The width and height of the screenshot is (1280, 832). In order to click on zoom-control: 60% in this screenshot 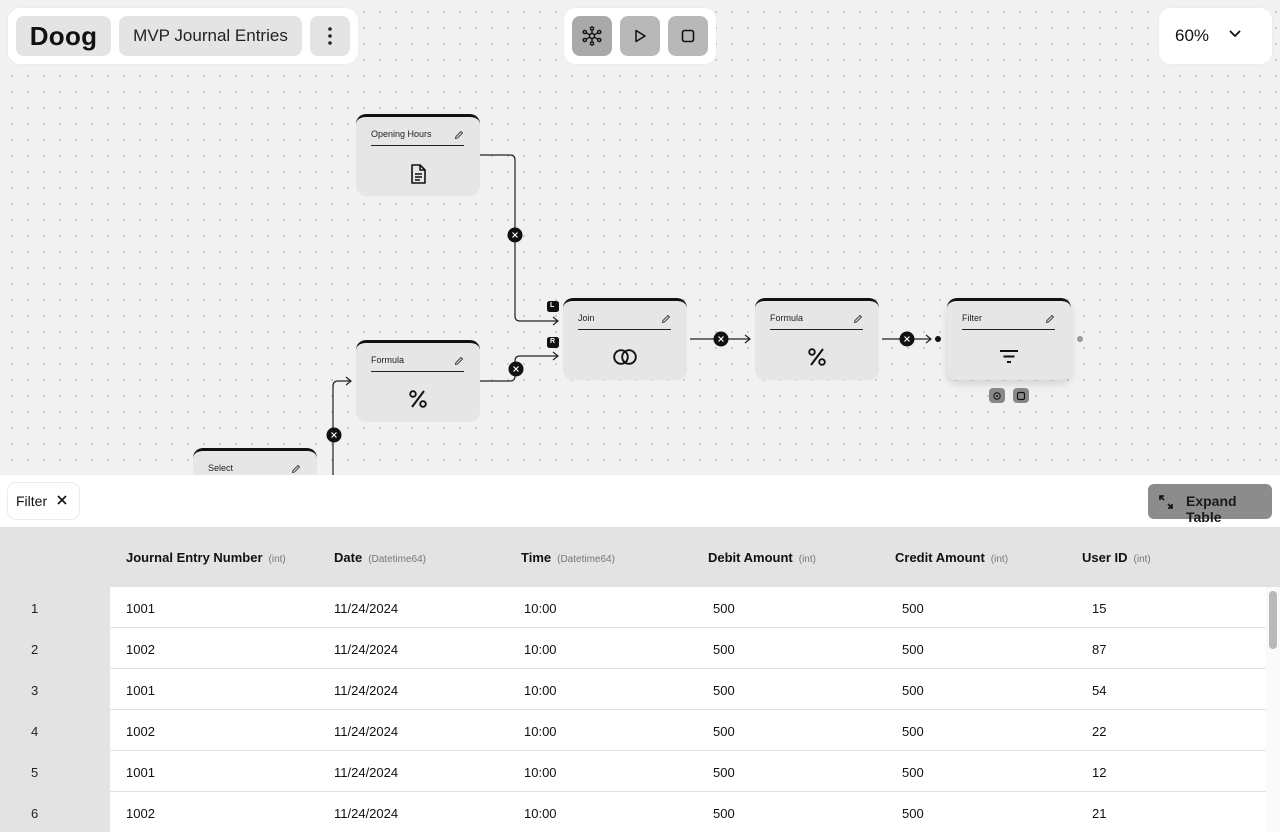, I will do `click(1215, 36)`.